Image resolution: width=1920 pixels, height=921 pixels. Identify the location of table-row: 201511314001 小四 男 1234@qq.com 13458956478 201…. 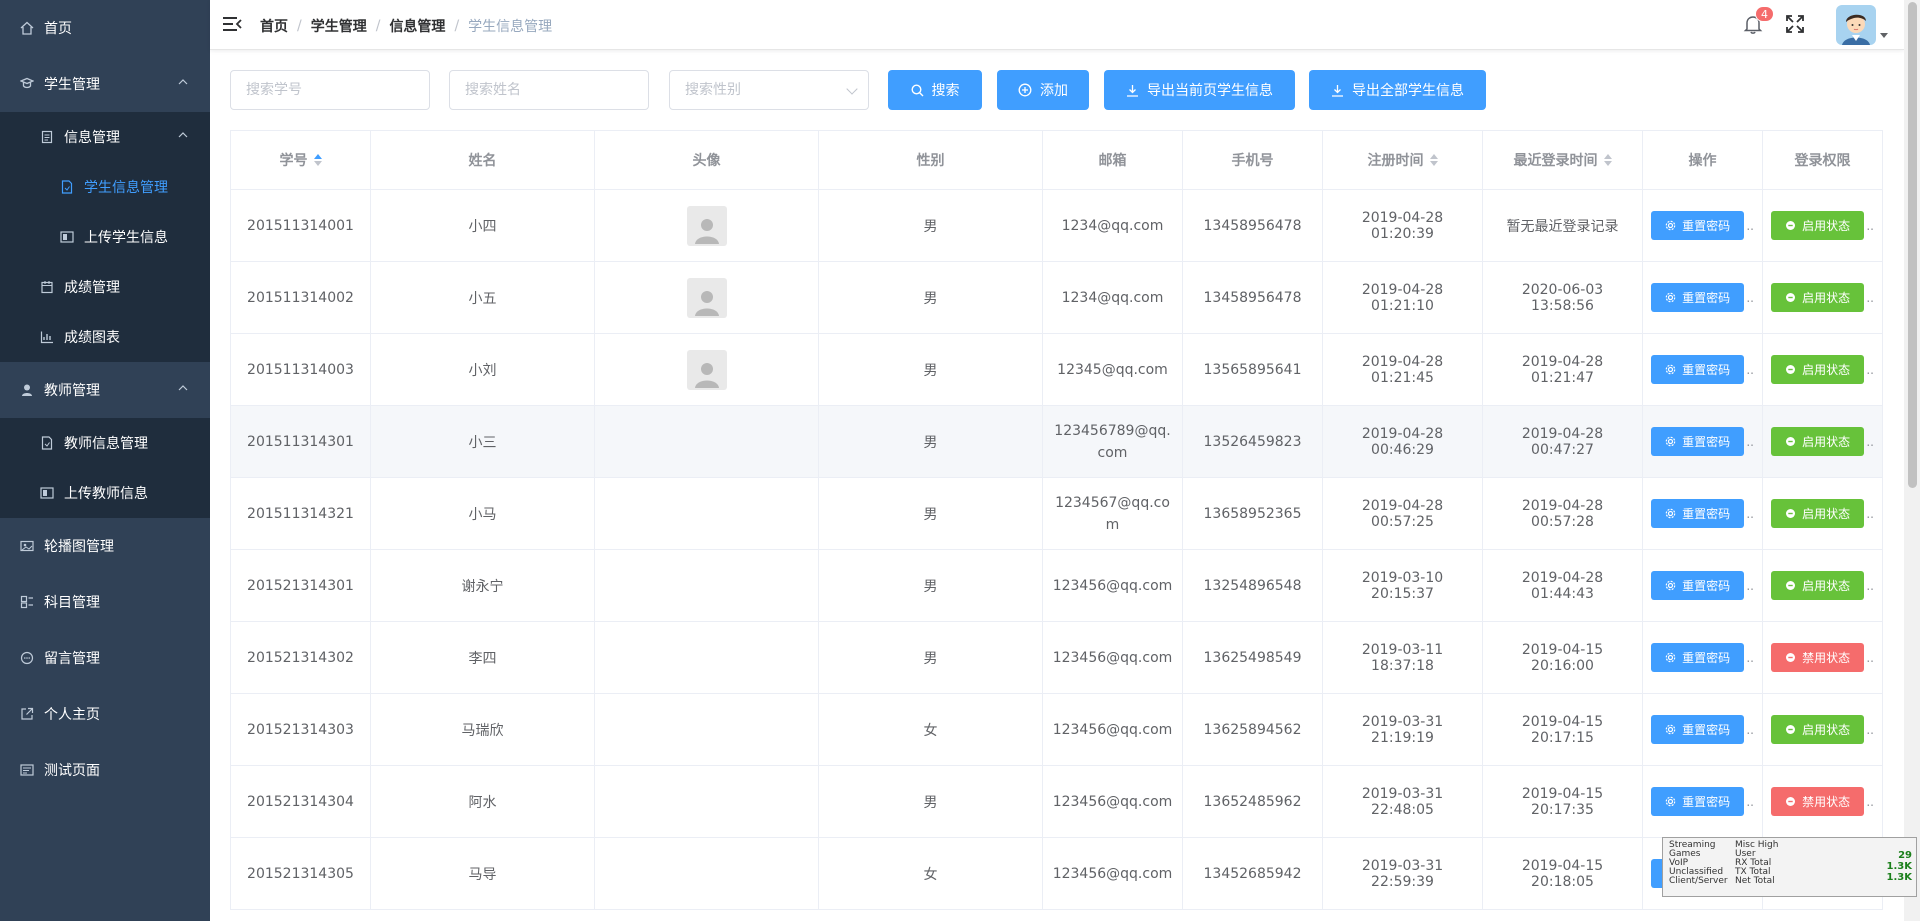
(1056, 226).